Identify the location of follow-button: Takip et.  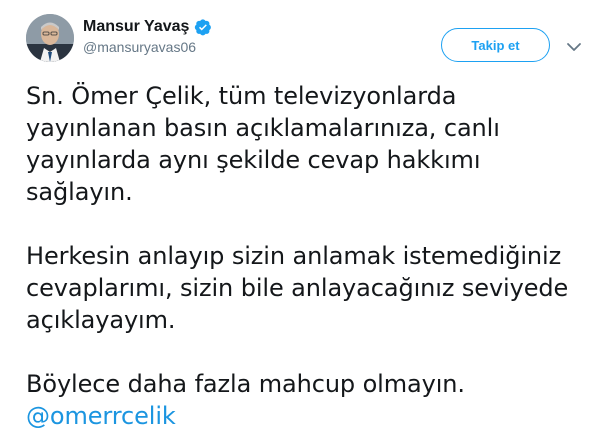
(495, 45).